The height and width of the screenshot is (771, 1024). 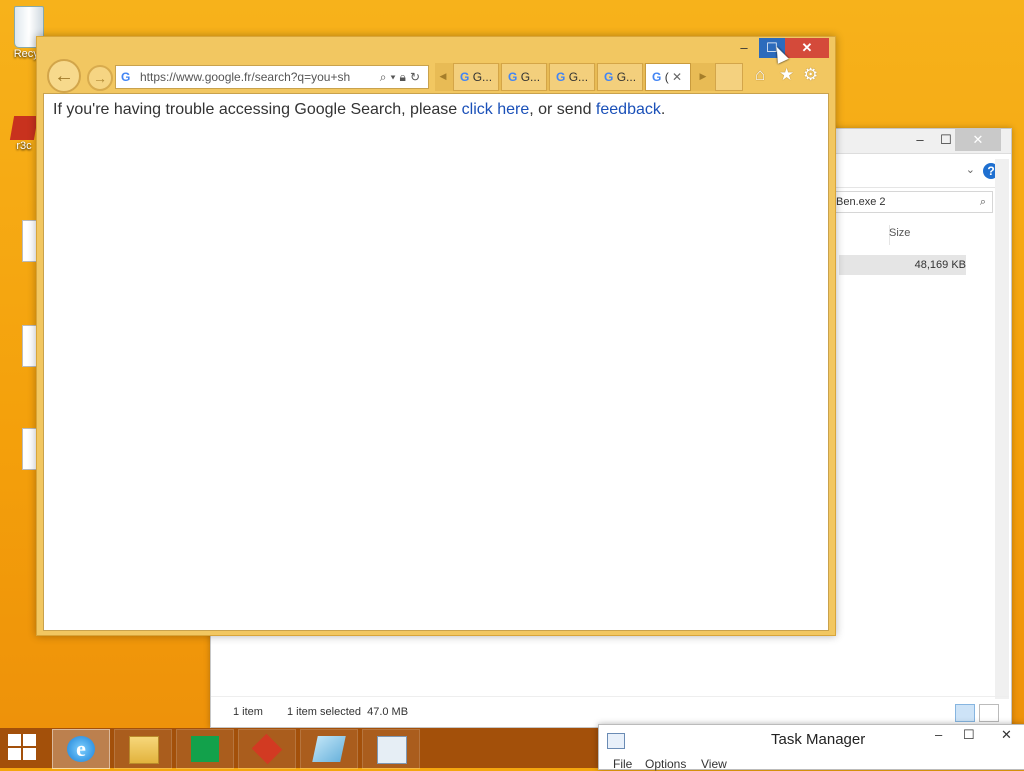 I want to click on address-tools: ⌕▾🔒︎↻, so click(x=402, y=77).